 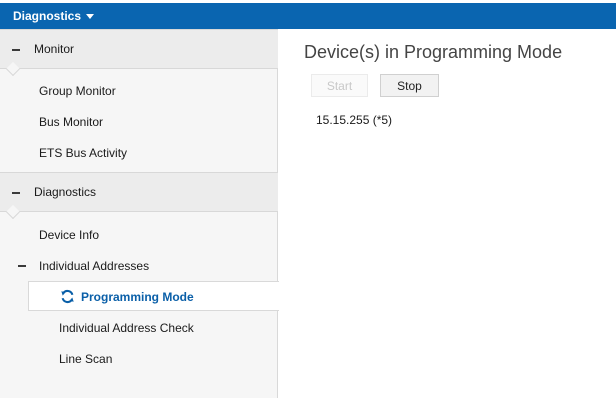 I want to click on caret-down-icon, so click(x=90, y=16).